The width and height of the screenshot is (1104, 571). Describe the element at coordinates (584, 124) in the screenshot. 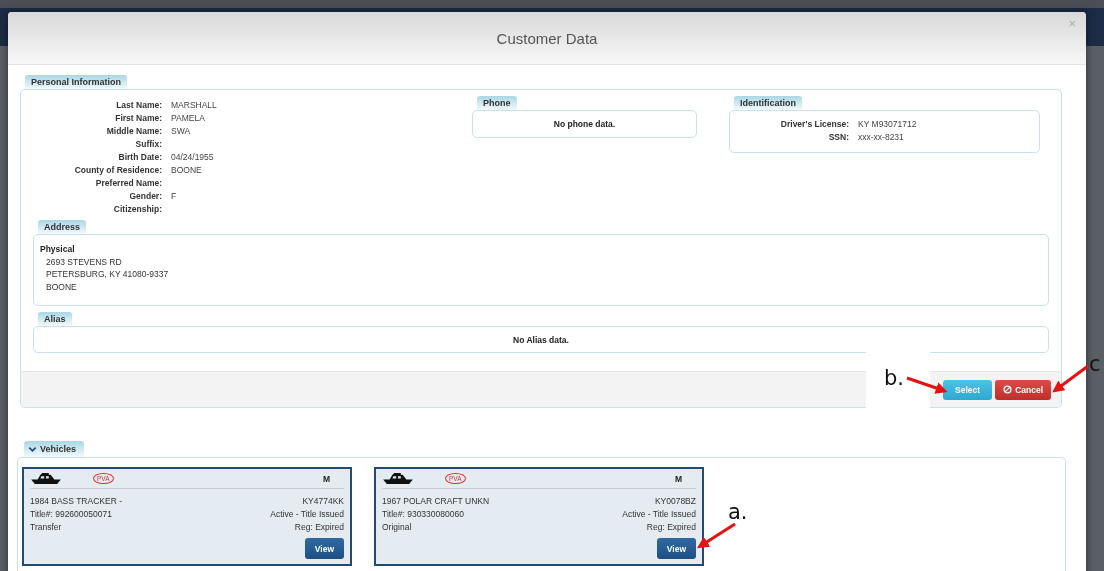

I see `empty-message: No phone data.` at that location.